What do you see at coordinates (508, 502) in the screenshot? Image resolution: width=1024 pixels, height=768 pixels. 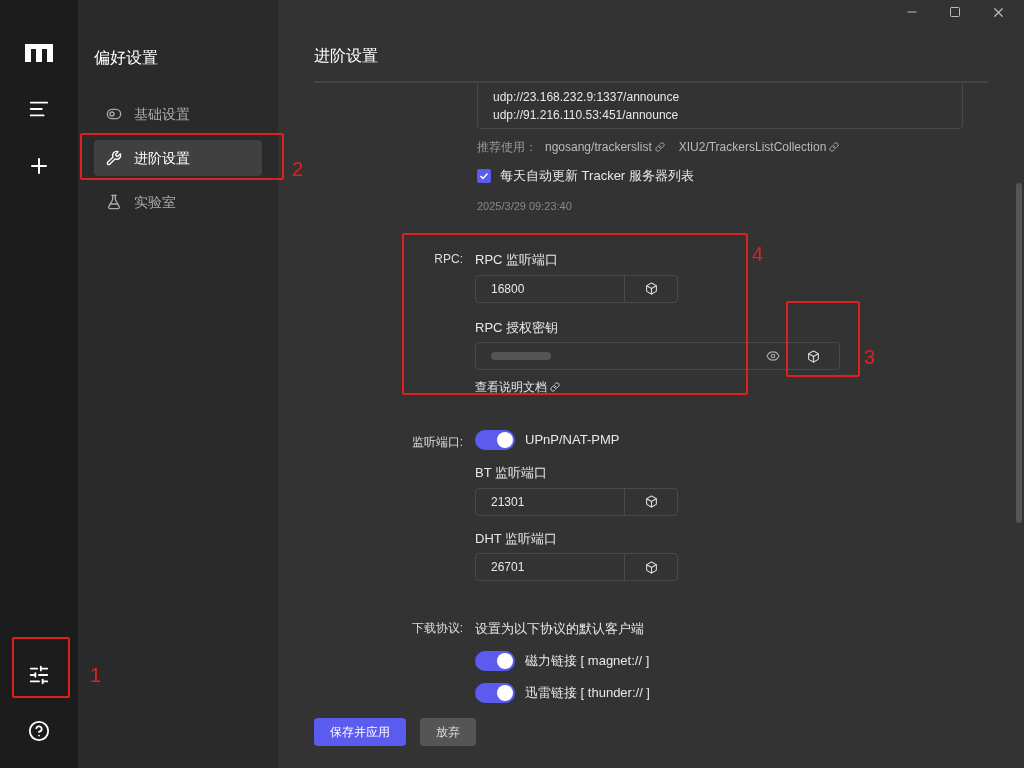 I see `port-value: 21301` at bounding box center [508, 502].